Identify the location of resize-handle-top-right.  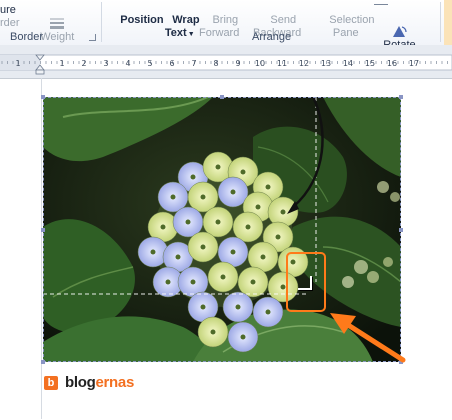
(401, 97).